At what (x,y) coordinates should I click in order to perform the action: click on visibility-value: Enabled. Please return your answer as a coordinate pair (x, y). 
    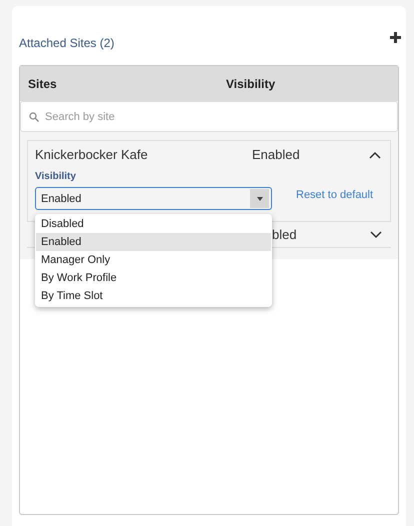
    Looking at the image, I should click on (276, 154).